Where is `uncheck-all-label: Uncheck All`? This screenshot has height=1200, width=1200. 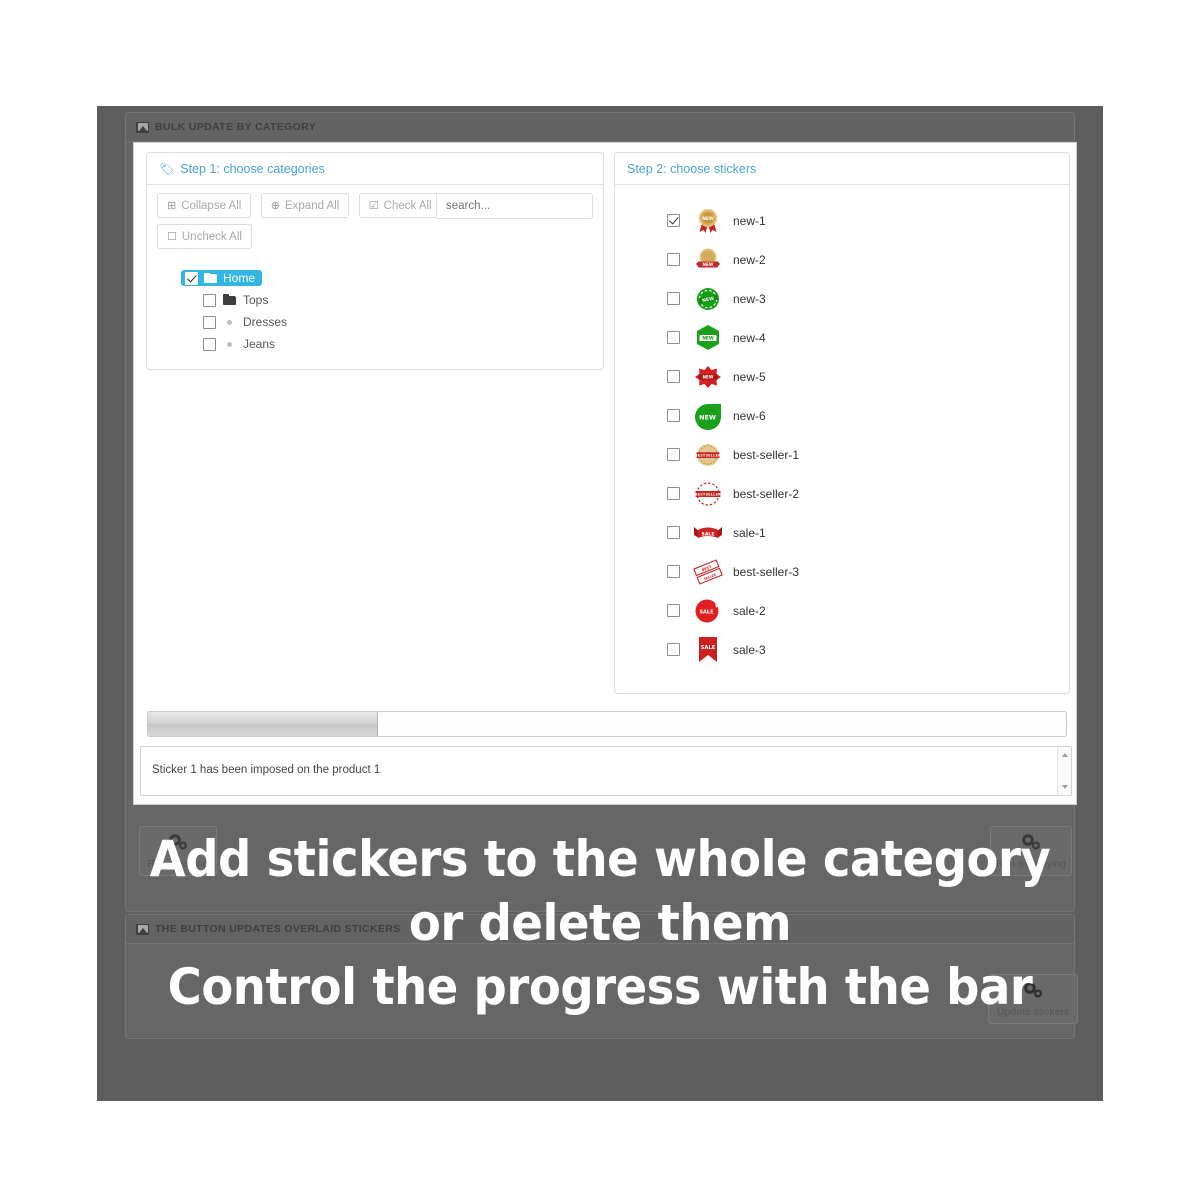
uncheck-all-label: Uncheck All is located at coordinates (211, 236).